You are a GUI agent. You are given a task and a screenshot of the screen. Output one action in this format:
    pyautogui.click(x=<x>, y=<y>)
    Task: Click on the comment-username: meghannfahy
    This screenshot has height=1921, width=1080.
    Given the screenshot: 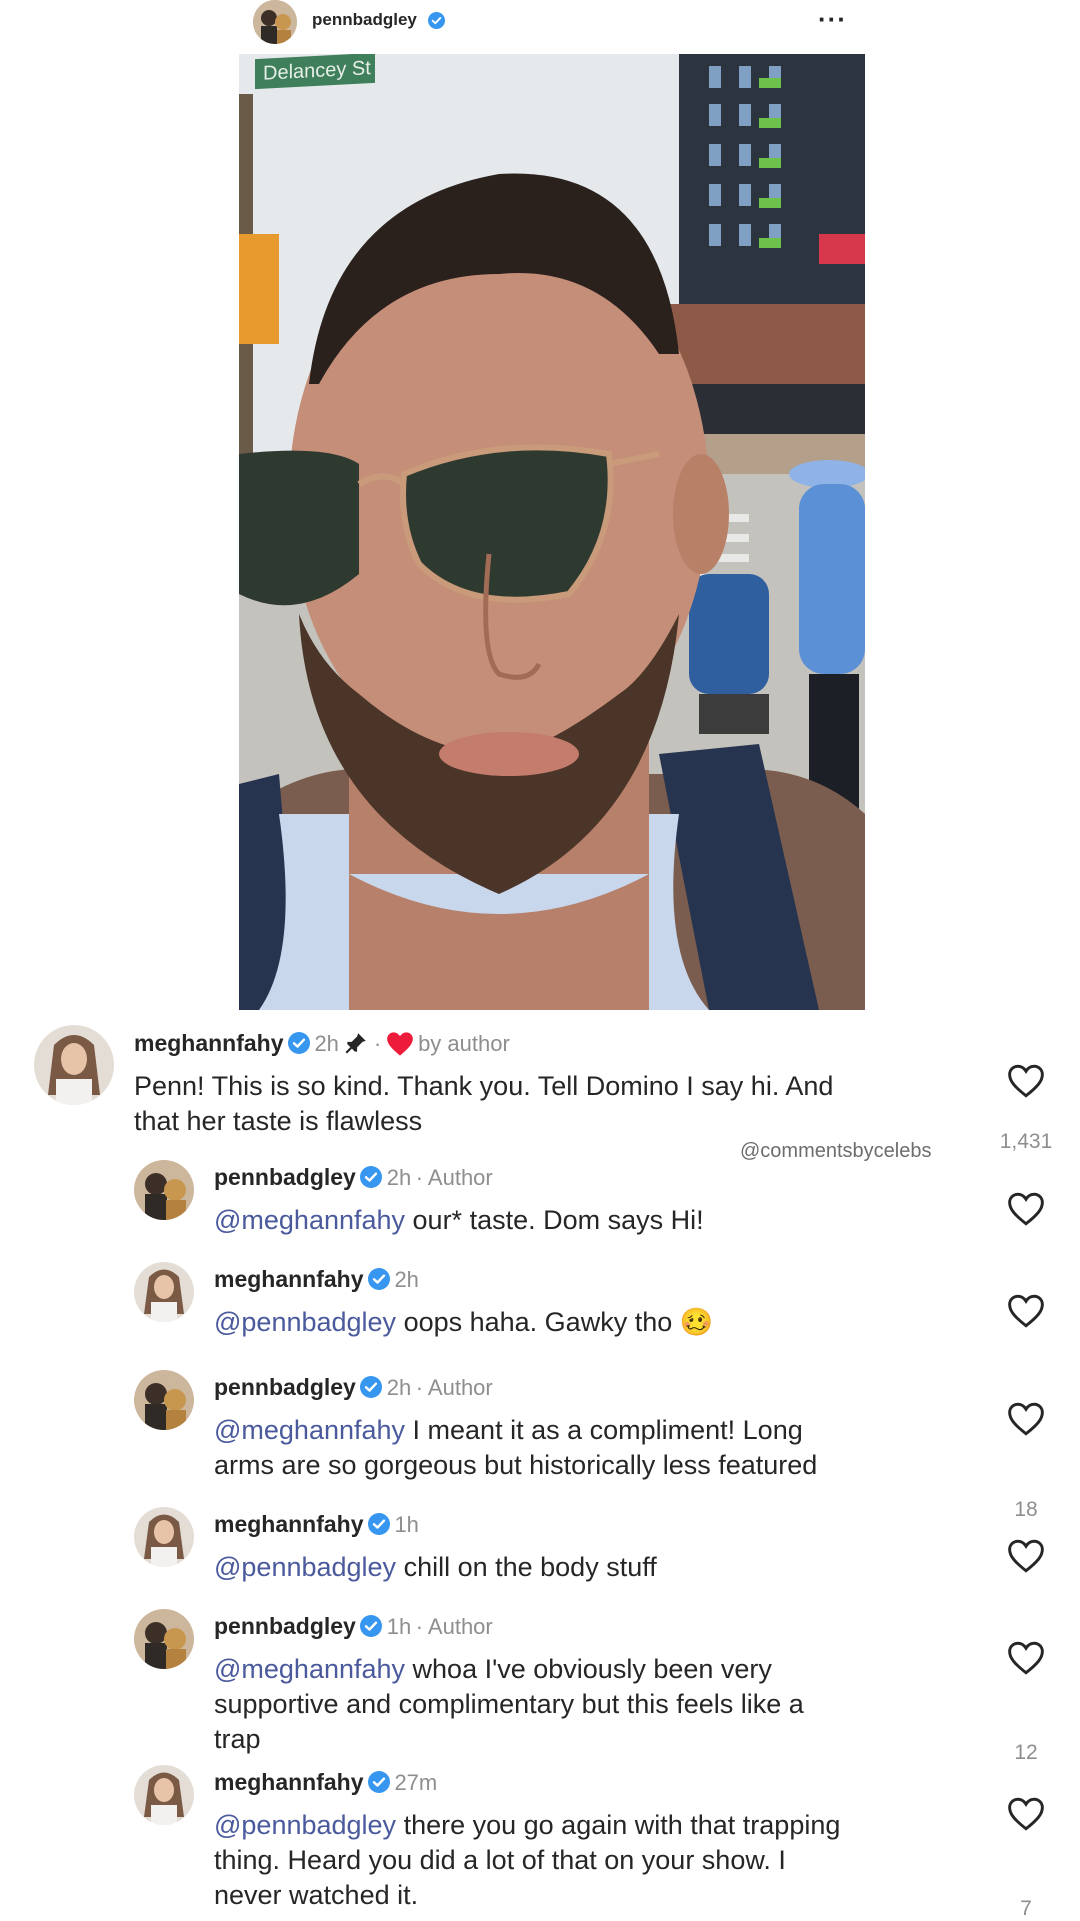 What is the action you would take?
    pyautogui.click(x=209, y=1043)
    